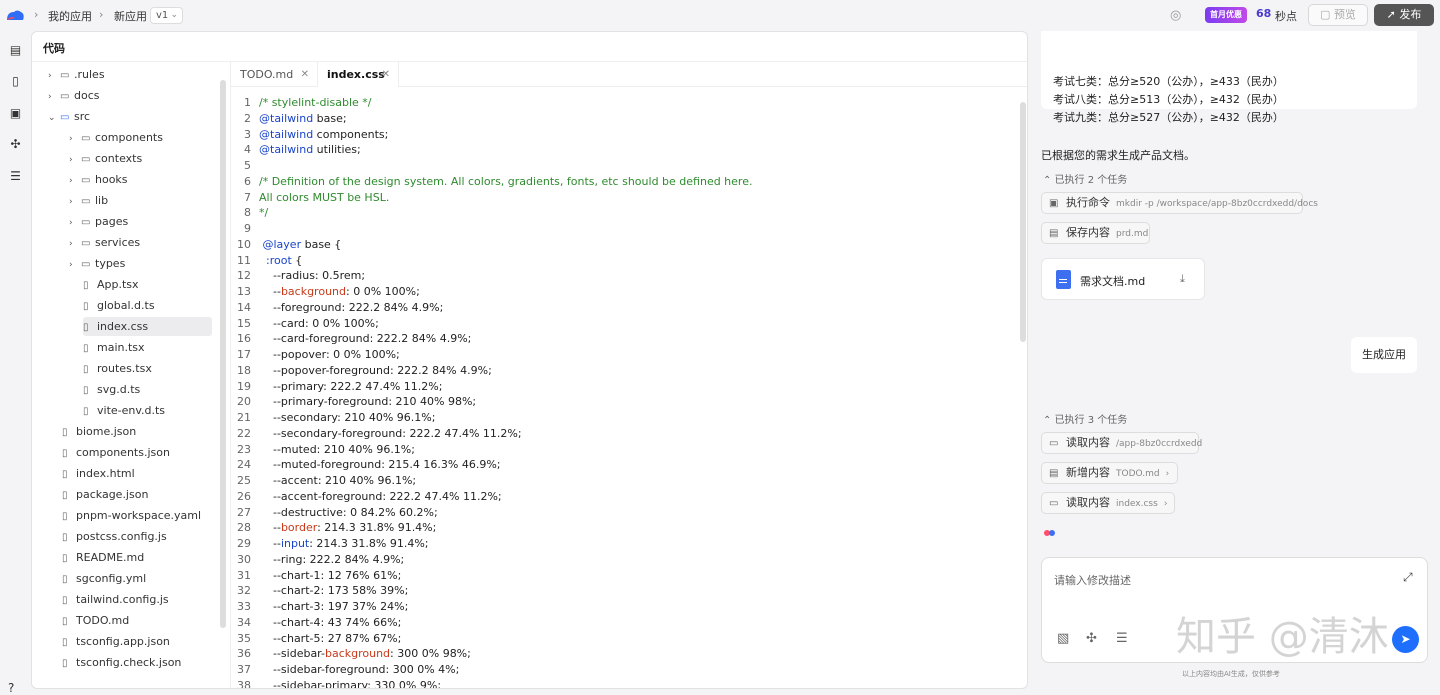  What do you see at coordinates (280, 260) in the screenshot?
I see `code-line: :root {` at bounding box center [280, 260].